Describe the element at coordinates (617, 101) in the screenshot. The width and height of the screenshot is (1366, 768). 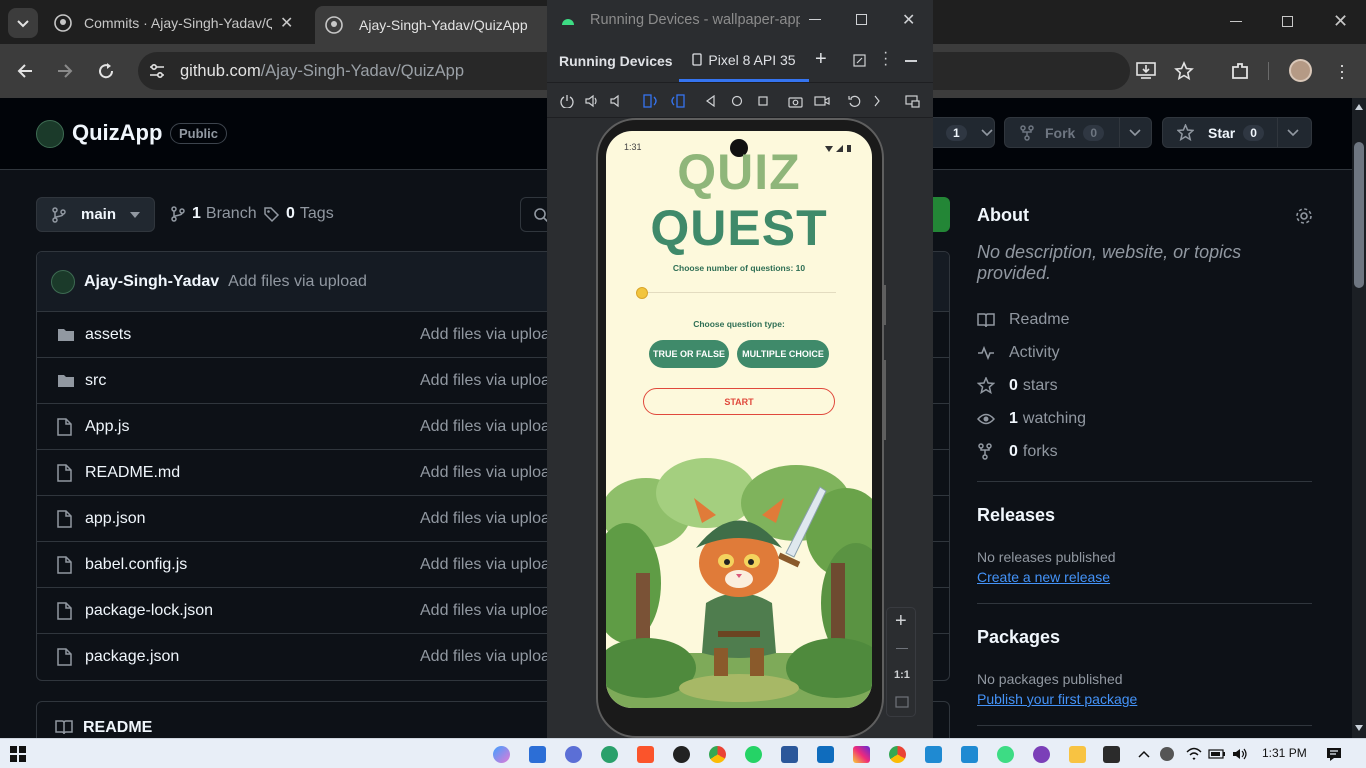
I see `volume-down-icon` at that location.